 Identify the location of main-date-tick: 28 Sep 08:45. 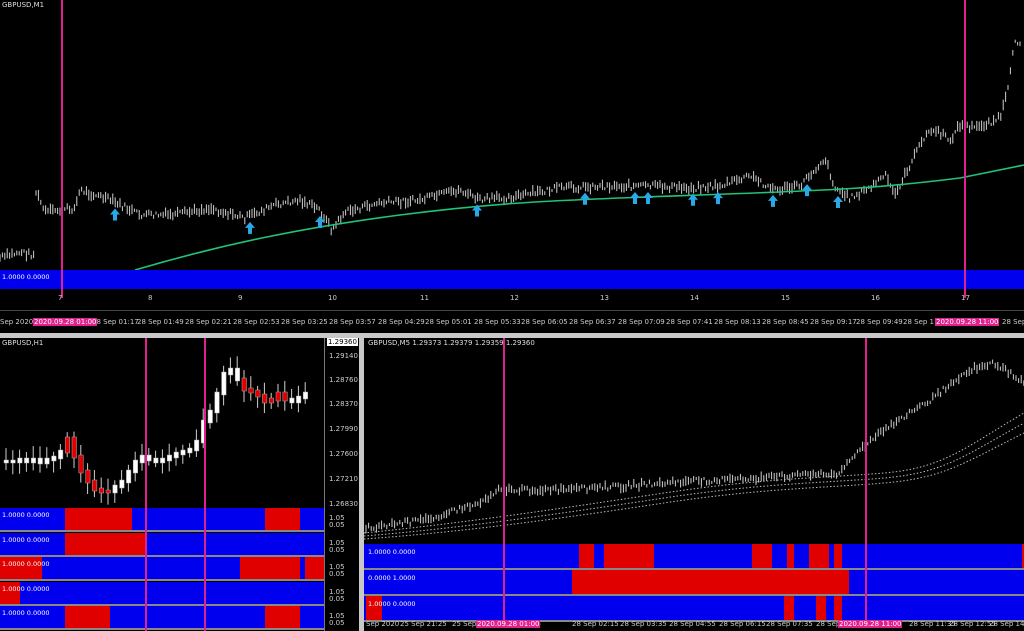
(785, 322).